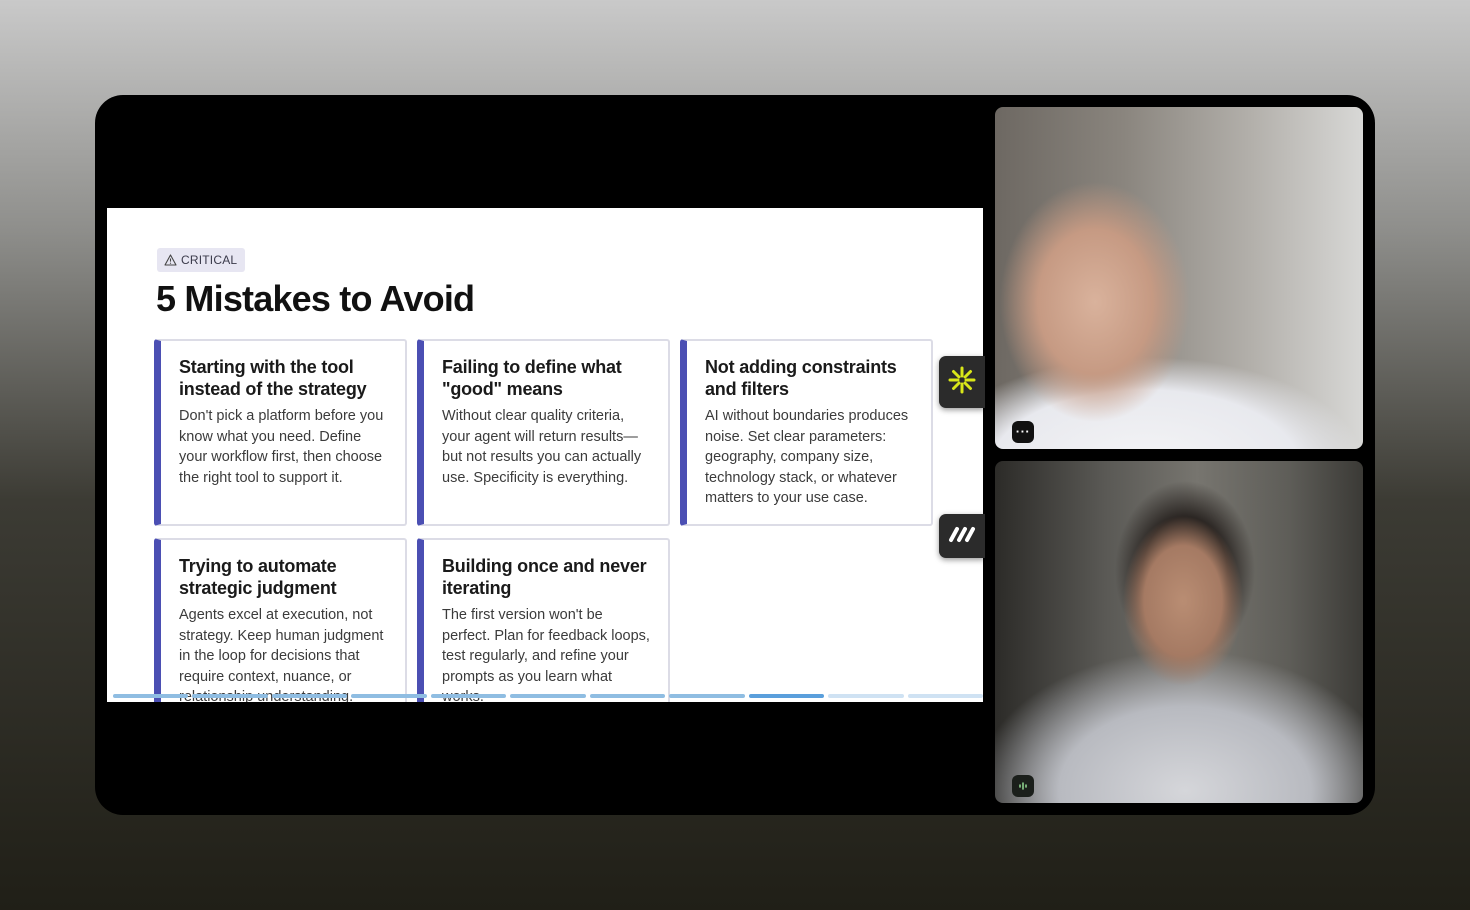 The height and width of the screenshot is (910, 1470). What do you see at coordinates (1179, 632) in the screenshot?
I see `participant-video-tile` at bounding box center [1179, 632].